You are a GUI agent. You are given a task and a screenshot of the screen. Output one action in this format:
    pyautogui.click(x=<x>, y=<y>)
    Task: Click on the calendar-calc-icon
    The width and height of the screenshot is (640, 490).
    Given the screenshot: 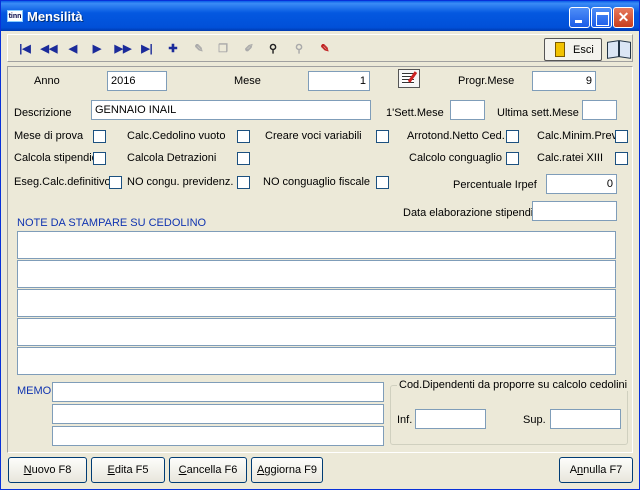 What is the action you would take?
    pyautogui.click(x=409, y=78)
    